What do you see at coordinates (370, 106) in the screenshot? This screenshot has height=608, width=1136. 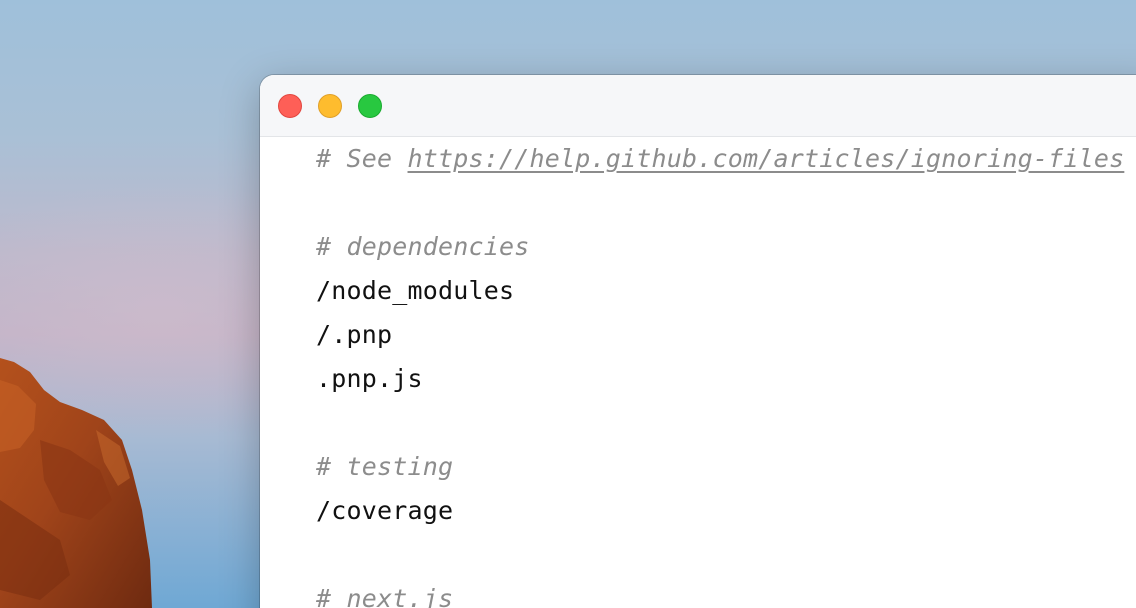 I see `zoom-window-button` at bounding box center [370, 106].